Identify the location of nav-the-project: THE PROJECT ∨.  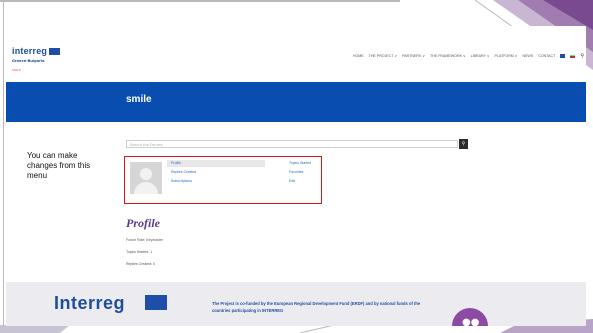
(383, 56).